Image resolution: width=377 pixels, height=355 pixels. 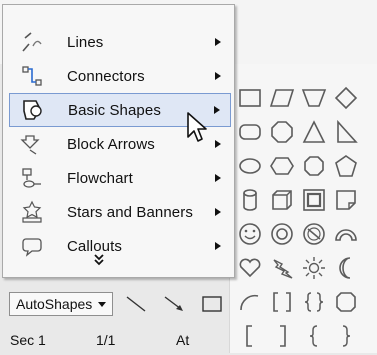 What do you see at coordinates (120, 304) in the screenshot?
I see `drawing-toolbar: AutoShapes` at bounding box center [120, 304].